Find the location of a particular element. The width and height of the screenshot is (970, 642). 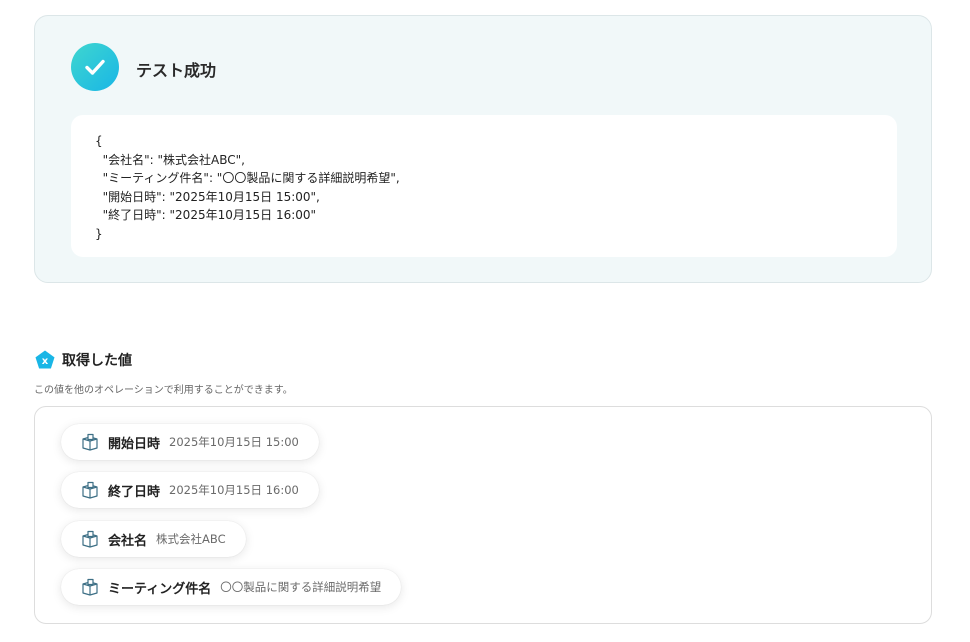

value-pill-value: 2025年10月15日 15:00 is located at coordinates (234, 442).